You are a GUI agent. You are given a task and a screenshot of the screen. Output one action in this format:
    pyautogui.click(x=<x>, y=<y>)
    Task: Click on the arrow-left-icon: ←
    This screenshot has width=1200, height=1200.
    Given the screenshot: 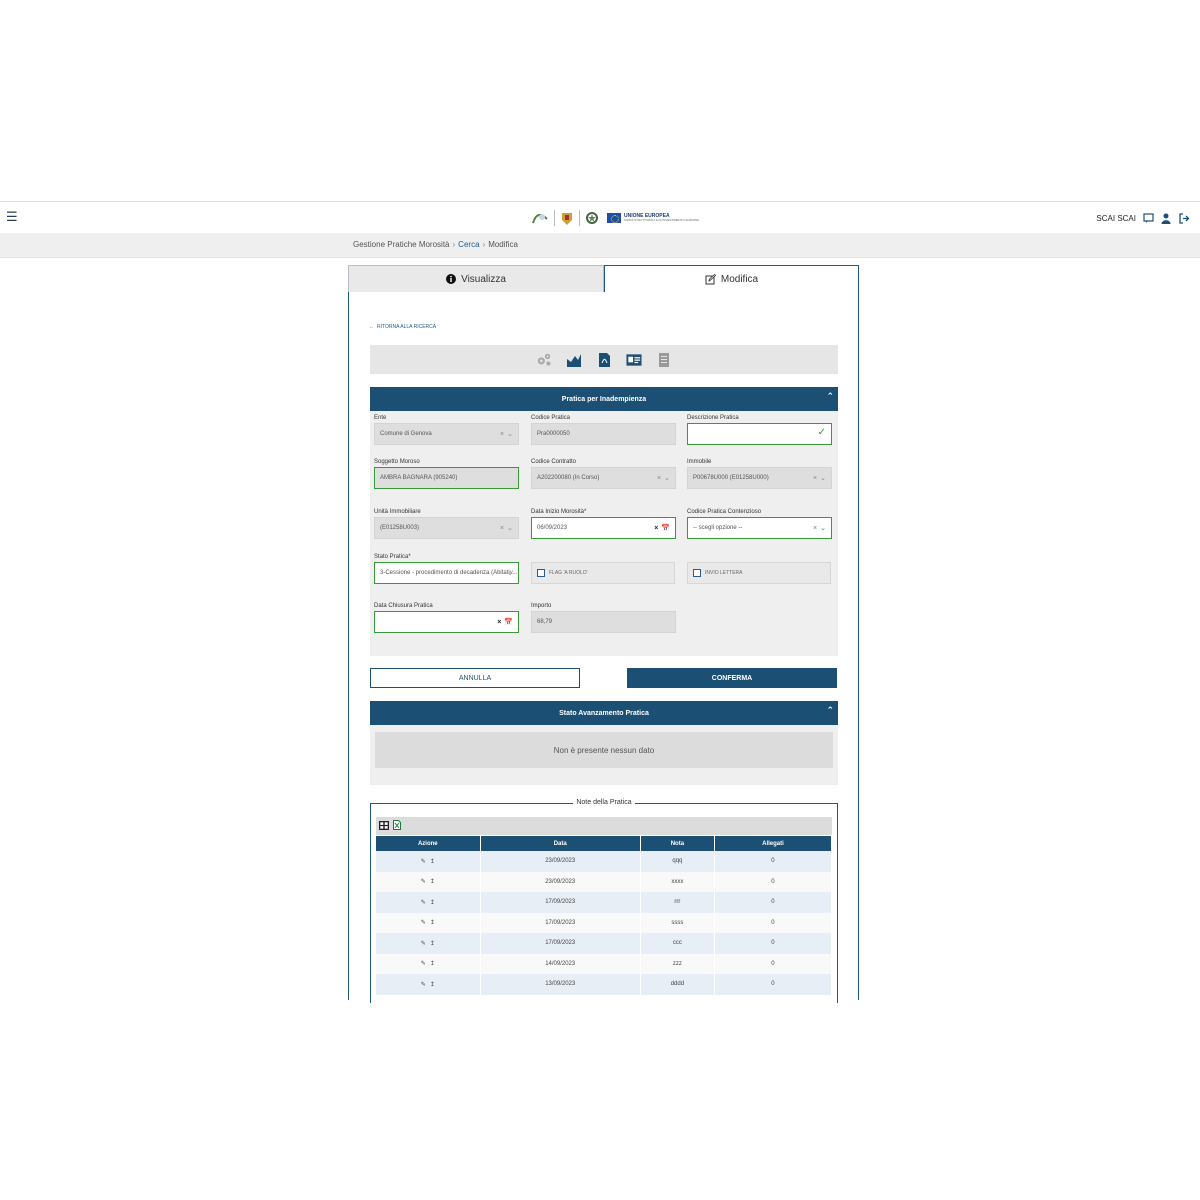 What is the action you would take?
    pyautogui.click(x=371, y=327)
    